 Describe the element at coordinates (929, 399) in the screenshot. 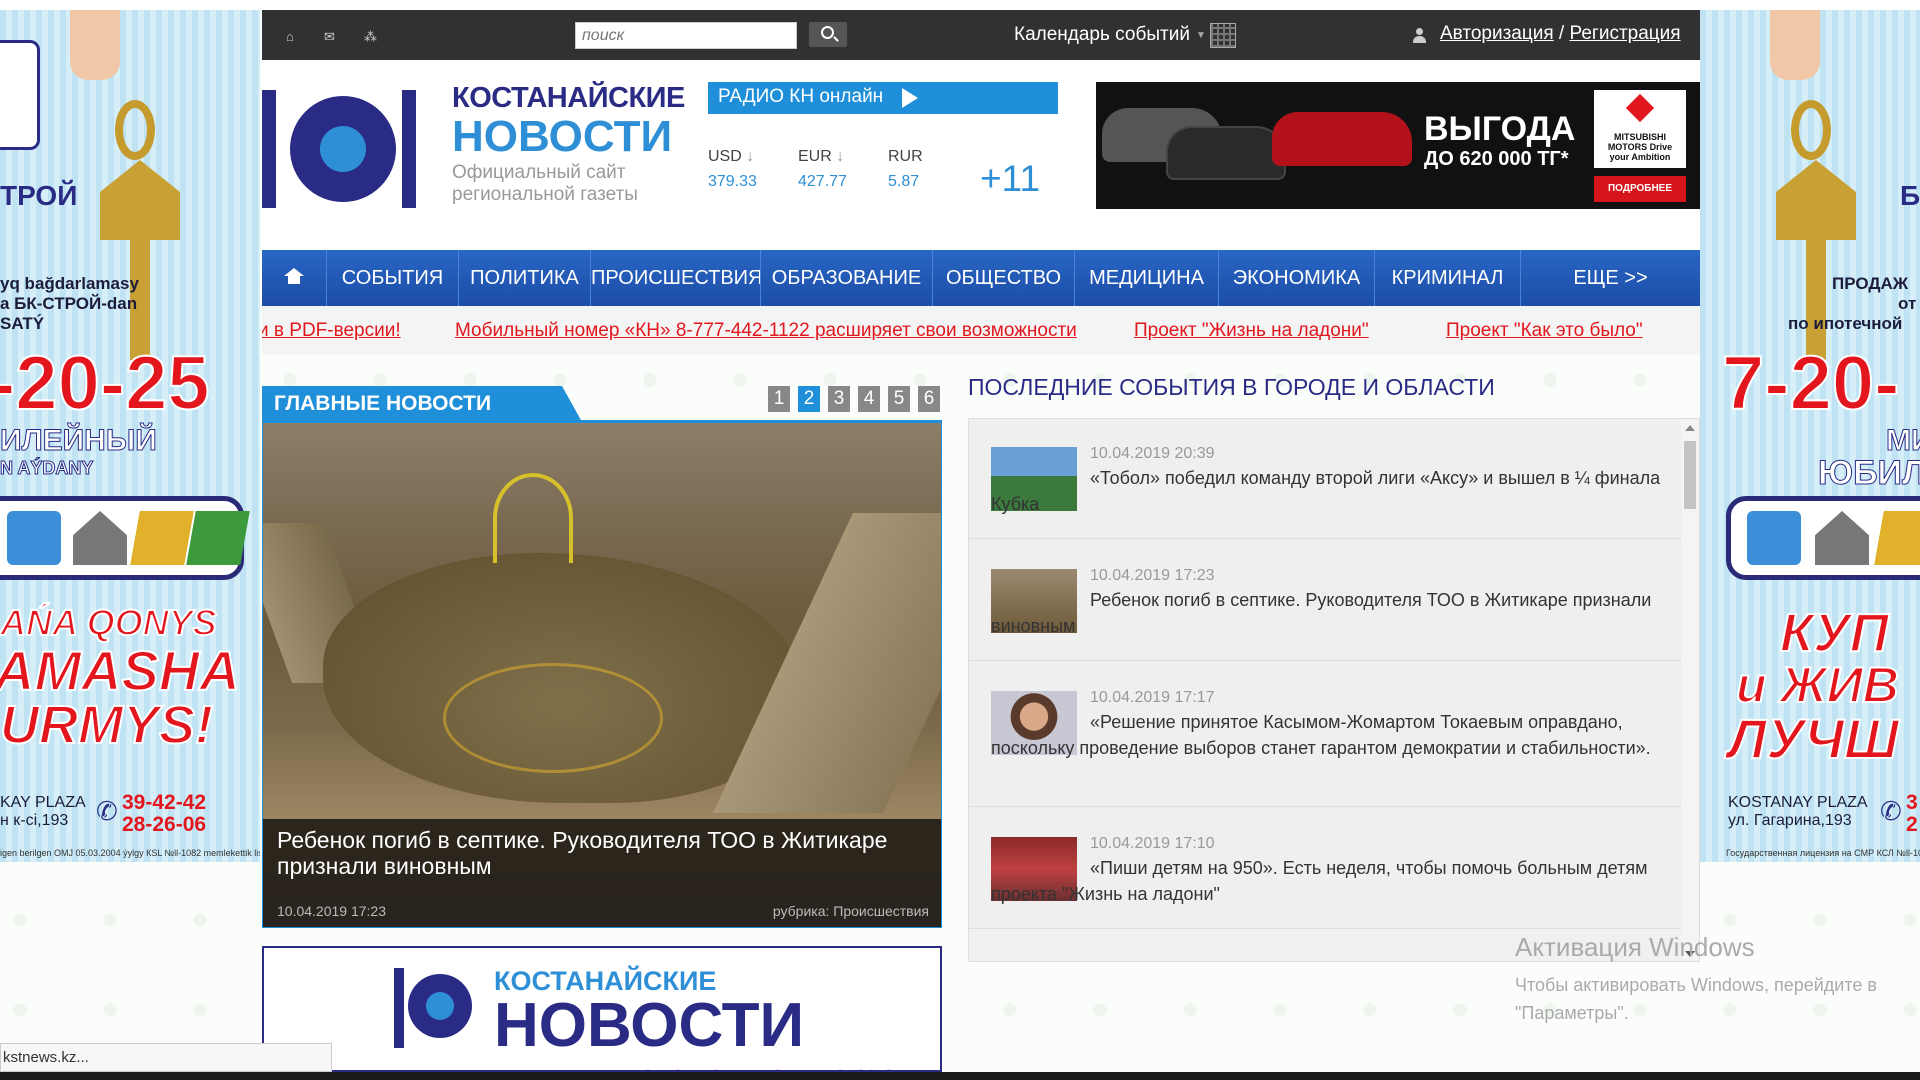

I see `page-6: 6` at that location.